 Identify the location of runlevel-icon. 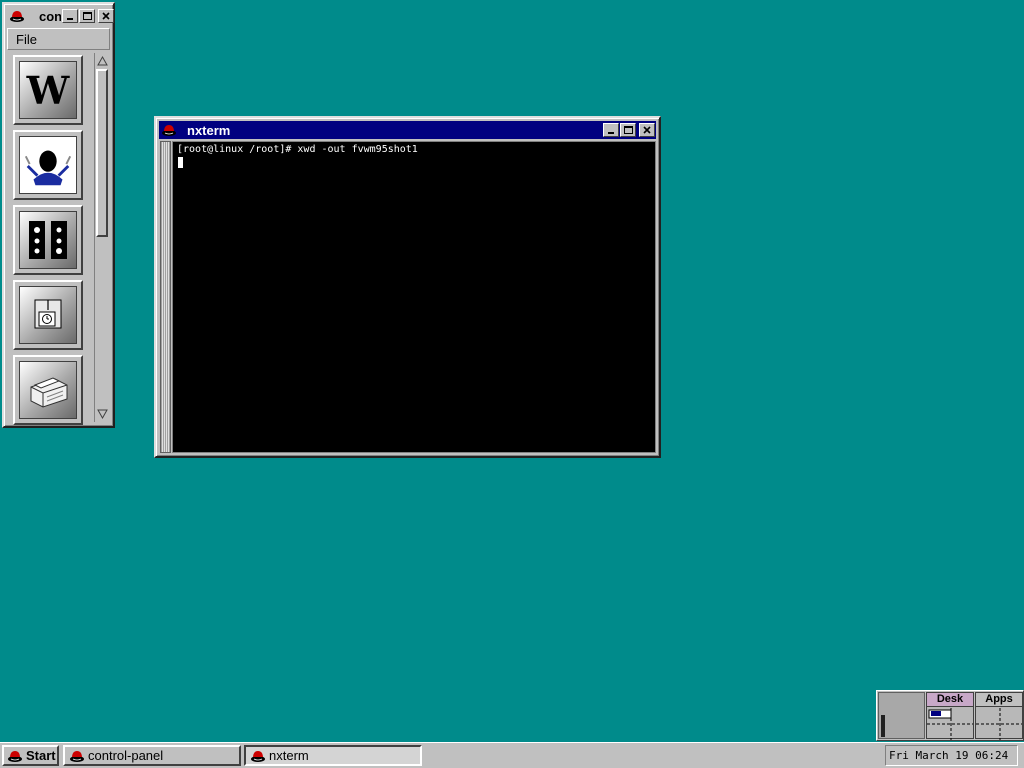
(48, 240).